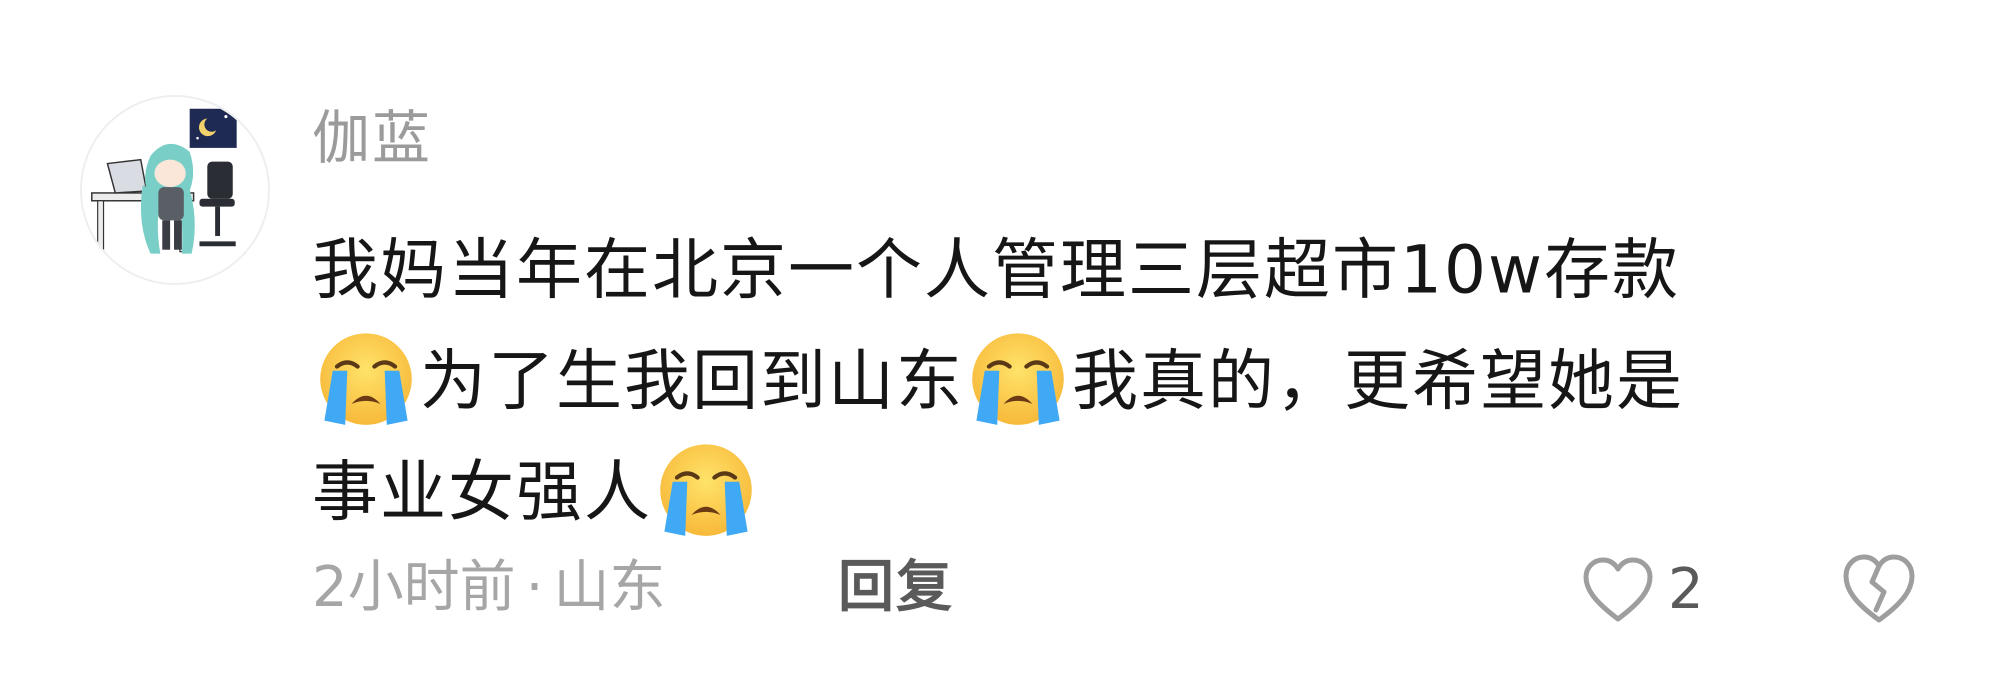 The width and height of the screenshot is (2000, 679). I want to click on broken-heart-icon, so click(1879, 588).